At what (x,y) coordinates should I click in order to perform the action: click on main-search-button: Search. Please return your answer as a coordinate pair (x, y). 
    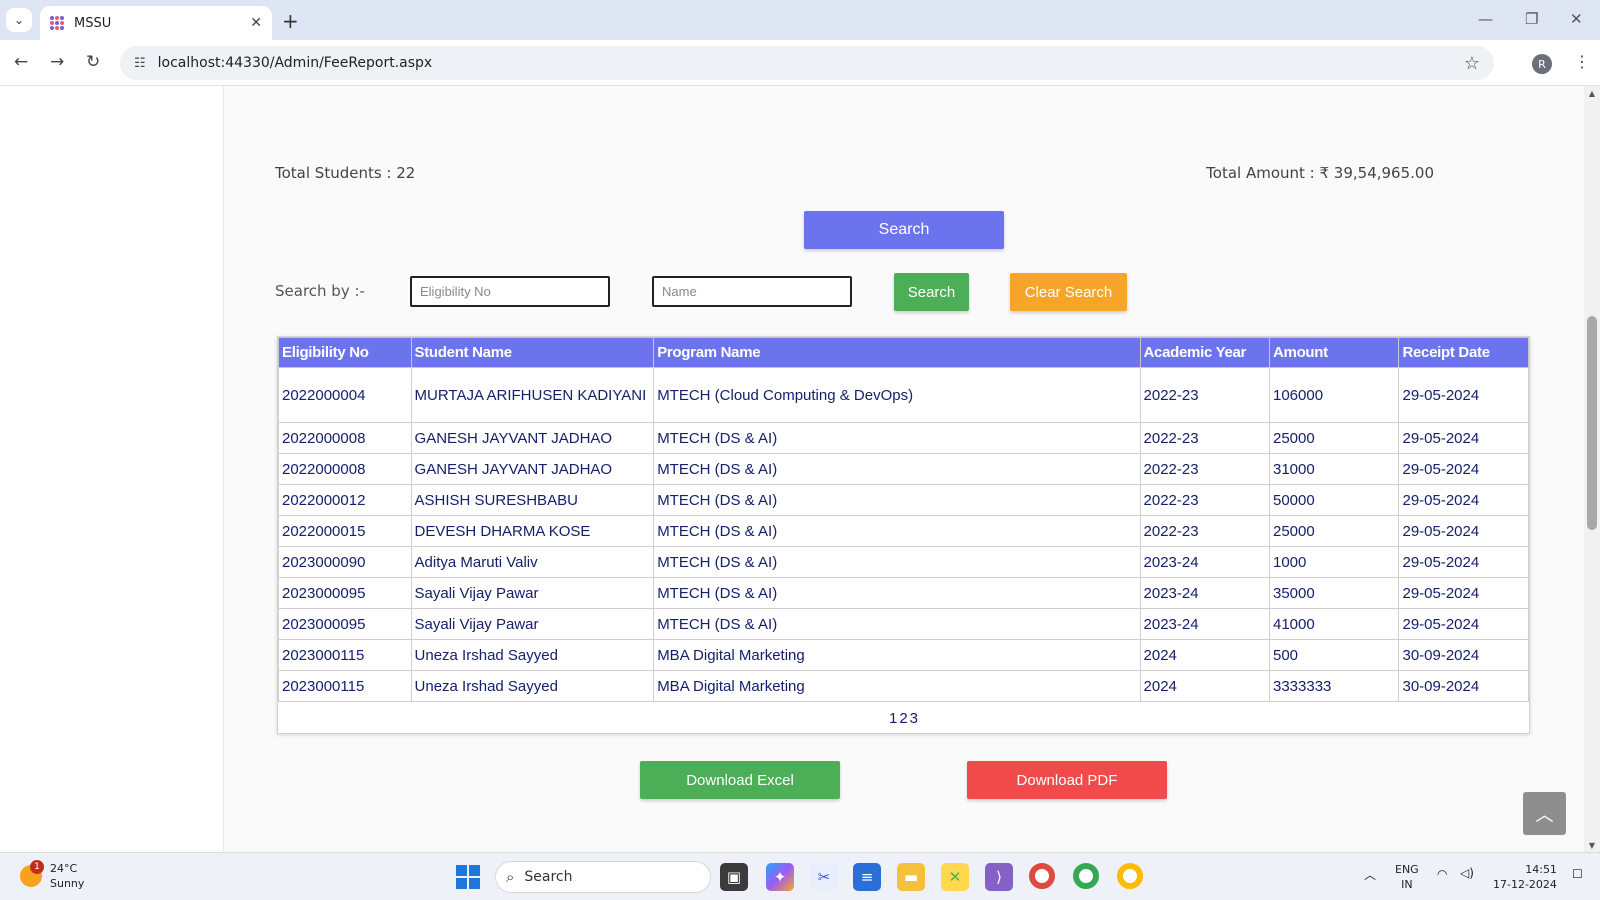
    Looking at the image, I should click on (904, 230).